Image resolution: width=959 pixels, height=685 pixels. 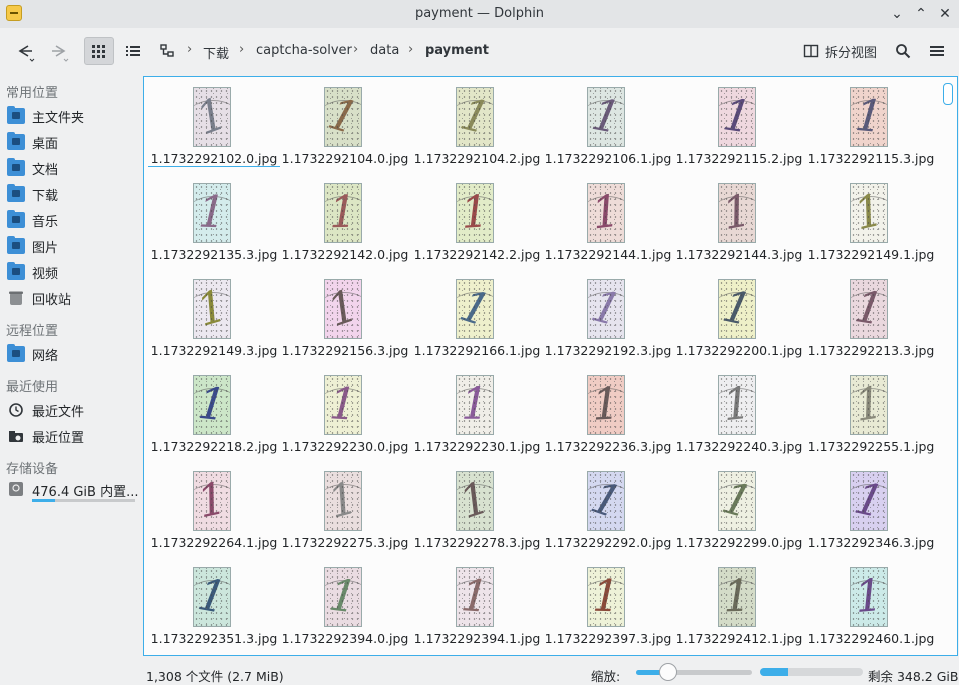 What do you see at coordinates (840, 51) in the screenshot?
I see `split-view-button: 拆分视图` at bounding box center [840, 51].